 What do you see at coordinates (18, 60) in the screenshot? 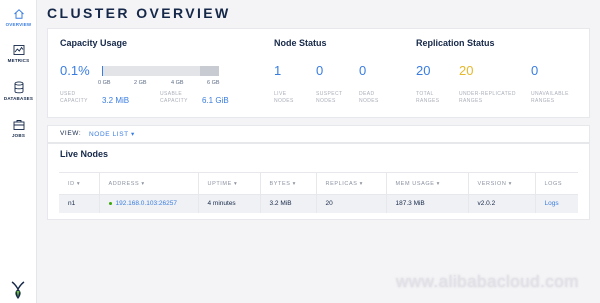
I see `nav-metrics-label: METRICS` at bounding box center [18, 60].